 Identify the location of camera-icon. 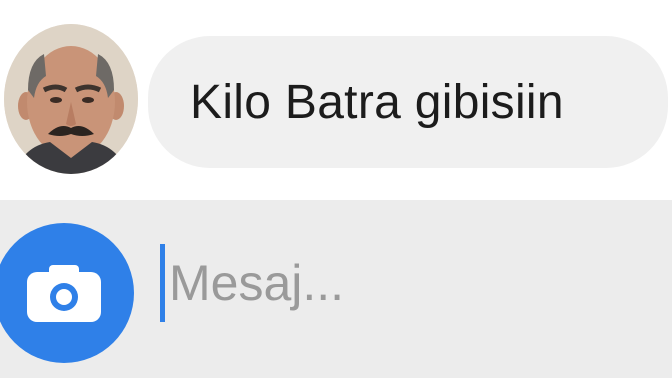
(64, 293).